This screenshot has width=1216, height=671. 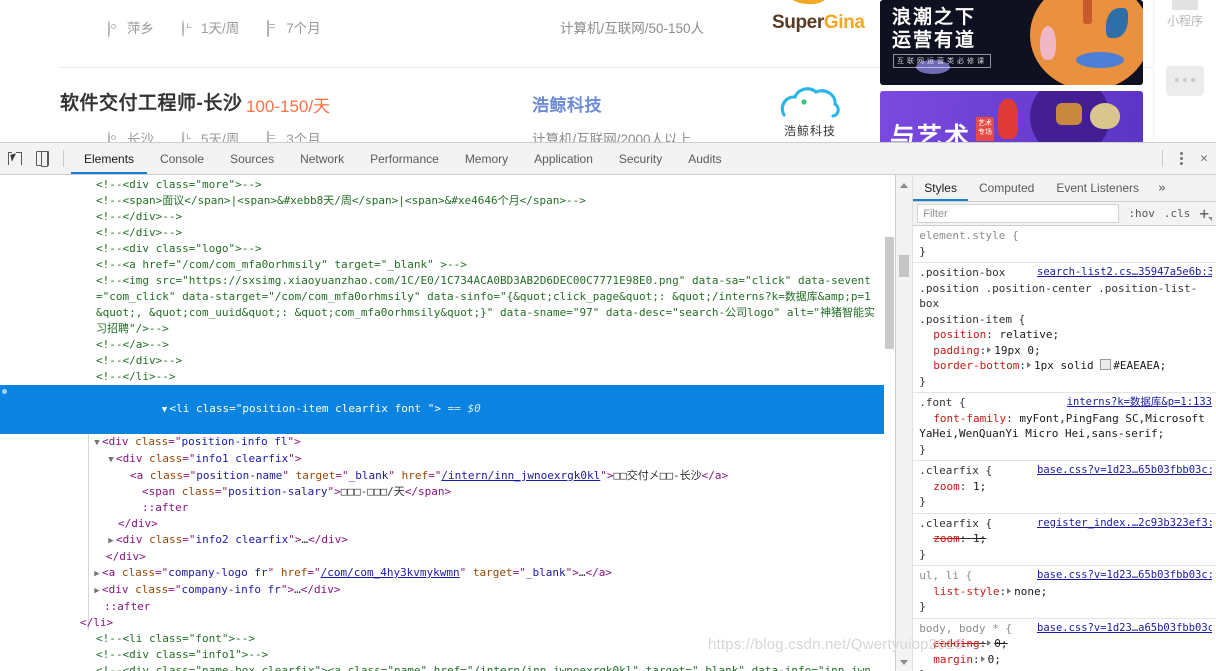 What do you see at coordinates (1139, 365) in the screenshot?
I see `declaration-color-value: #EAEAEA;` at bounding box center [1139, 365].